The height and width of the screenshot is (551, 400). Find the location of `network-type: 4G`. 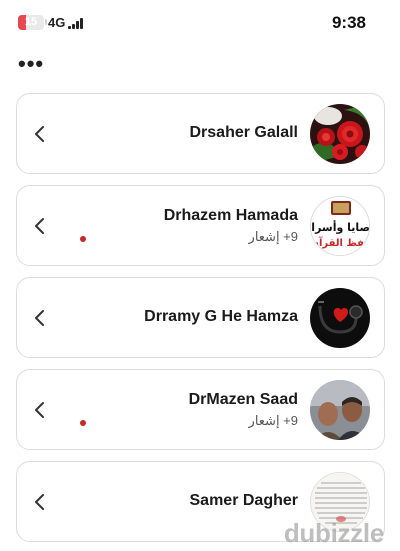

network-type: 4G is located at coordinates (57, 22).